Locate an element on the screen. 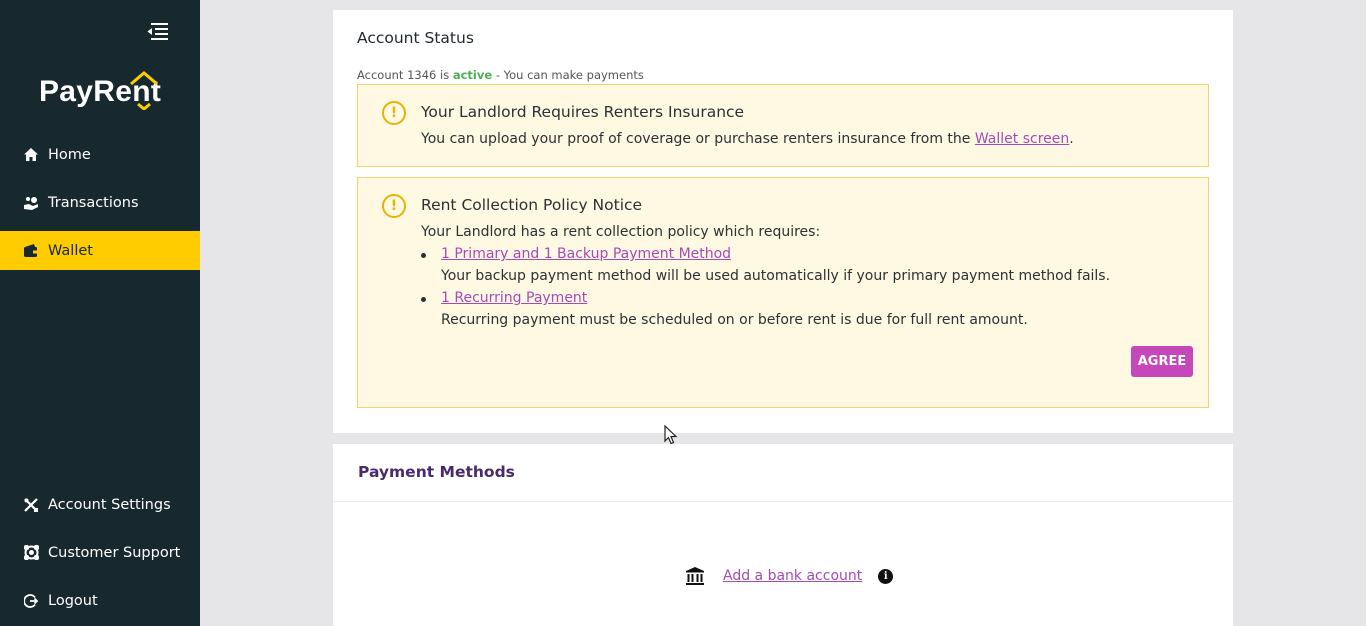  wallet-screen-link: Wallet screen is located at coordinates (1022, 139).